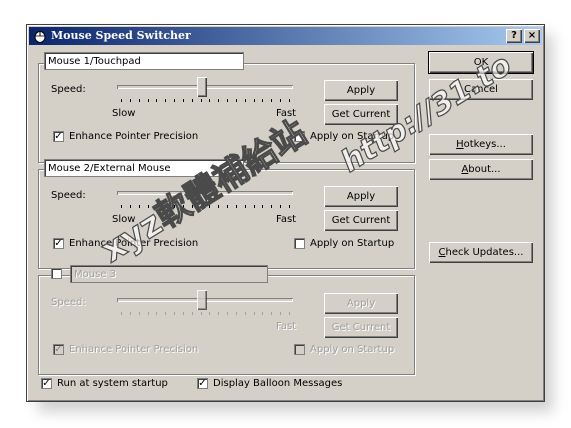  What do you see at coordinates (169, 274) in the screenshot?
I see `mouse3-name-field: Mouse 3` at bounding box center [169, 274].